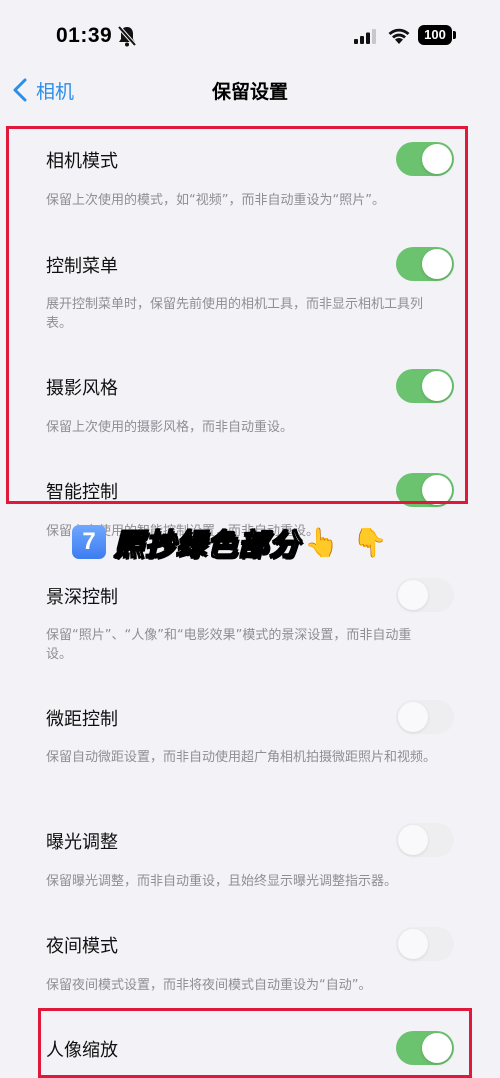 The width and height of the screenshot is (500, 1078). I want to click on wifi-icon, so click(399, 36).